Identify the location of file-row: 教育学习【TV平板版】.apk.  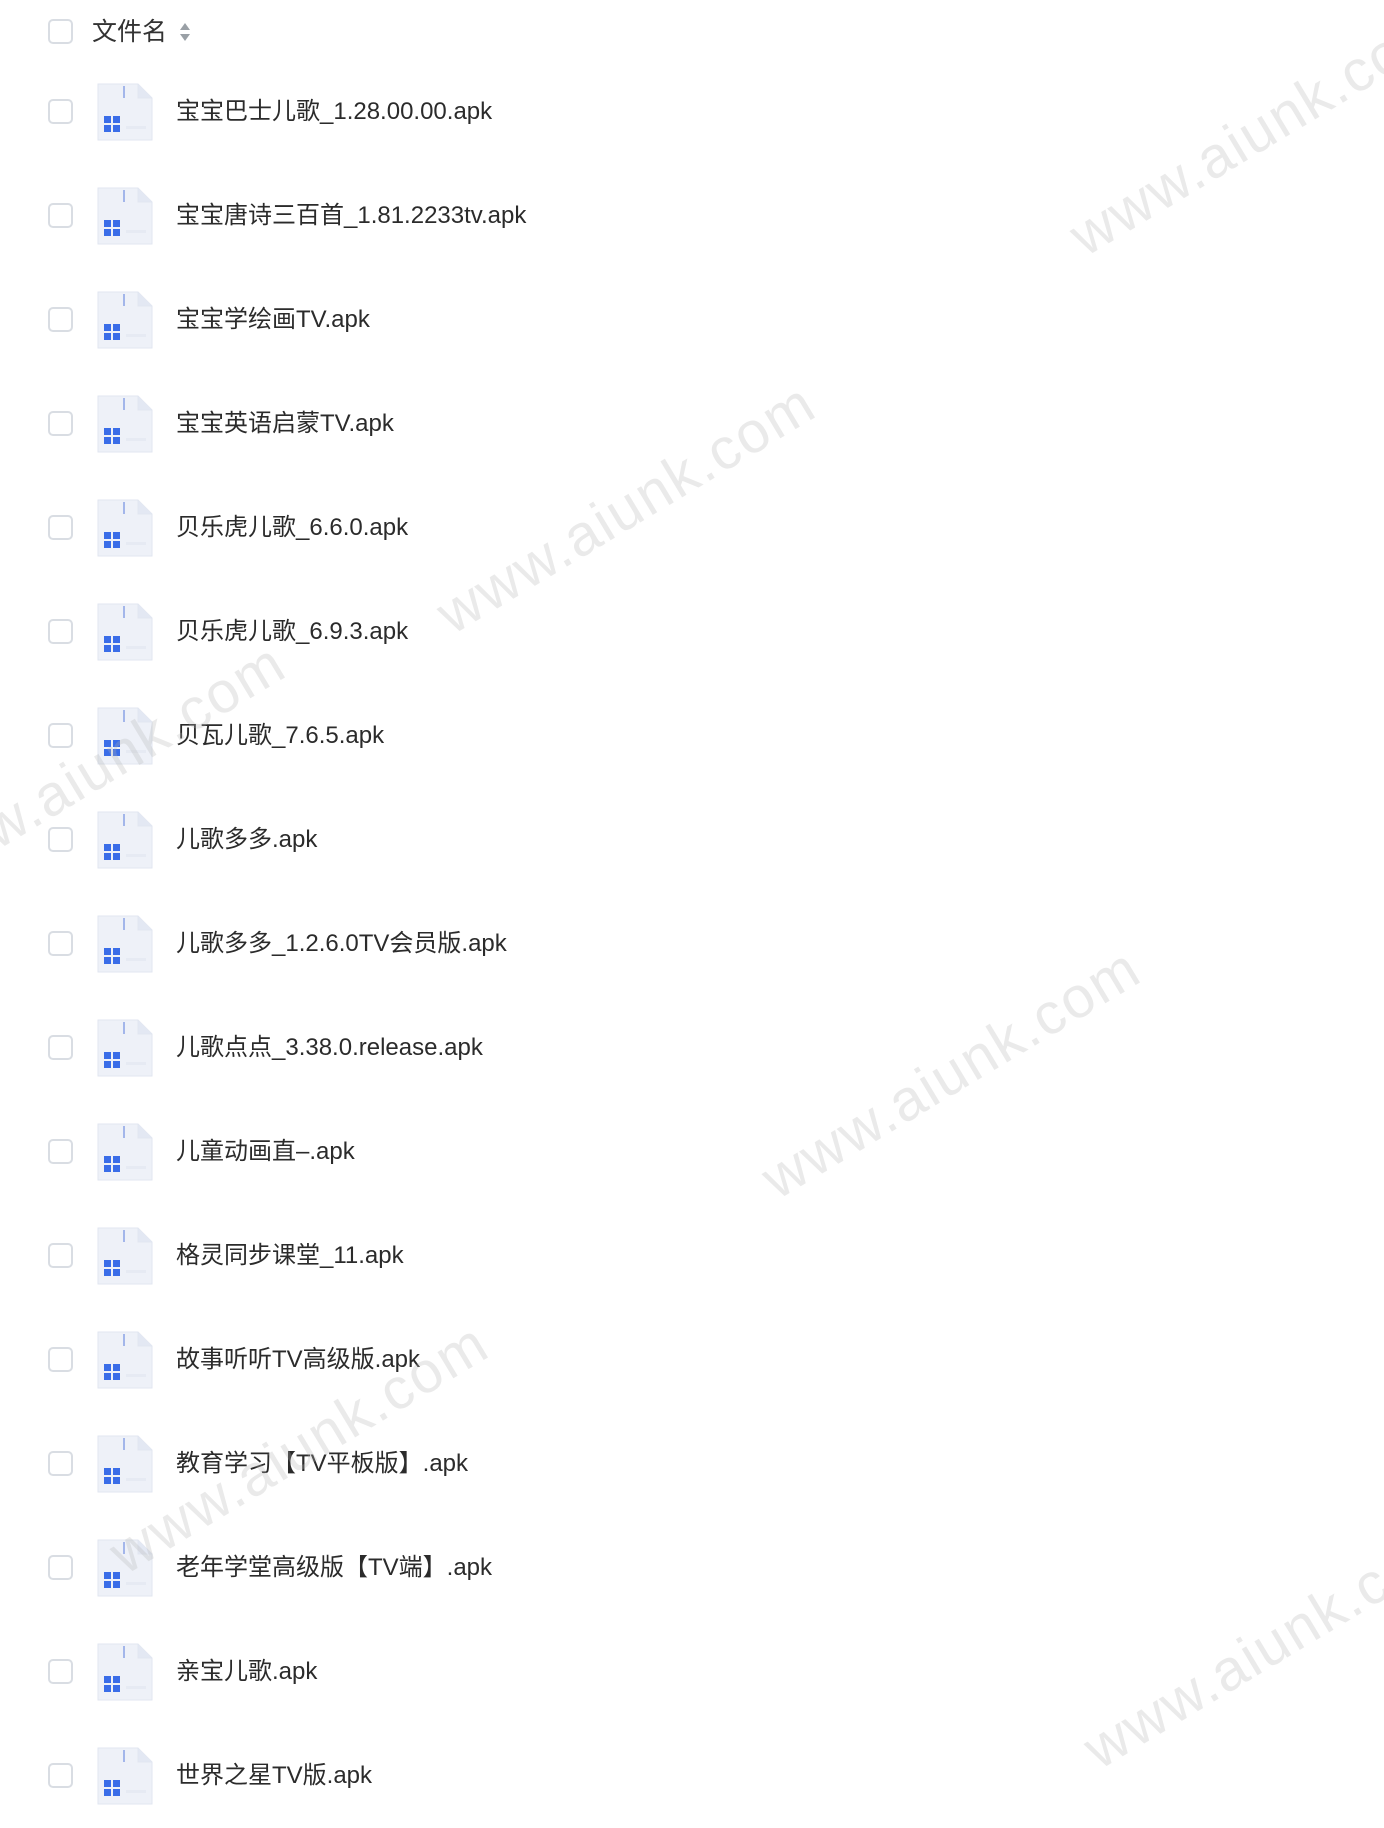
(692, 1464).